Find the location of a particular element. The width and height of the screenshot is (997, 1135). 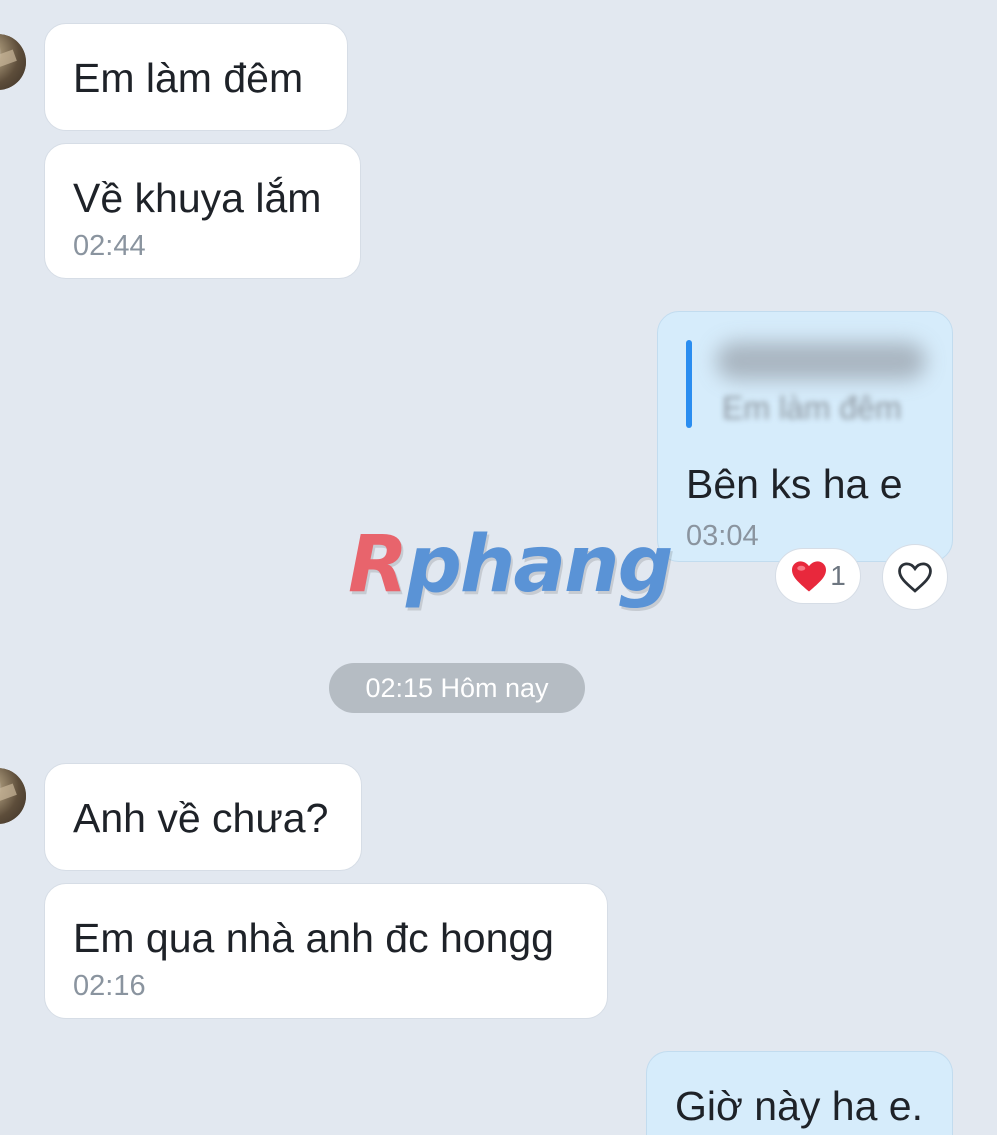

heart-filled-icon is located at coordinates (809, 576).